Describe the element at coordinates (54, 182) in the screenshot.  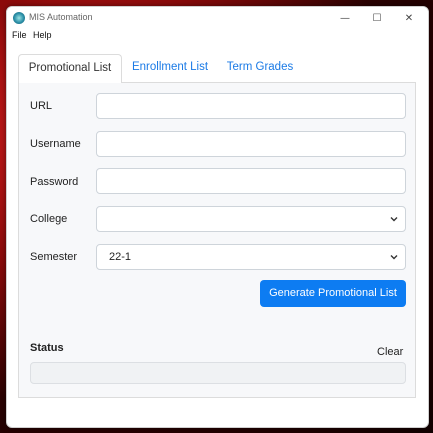
I see `password-label: Password` at that location.